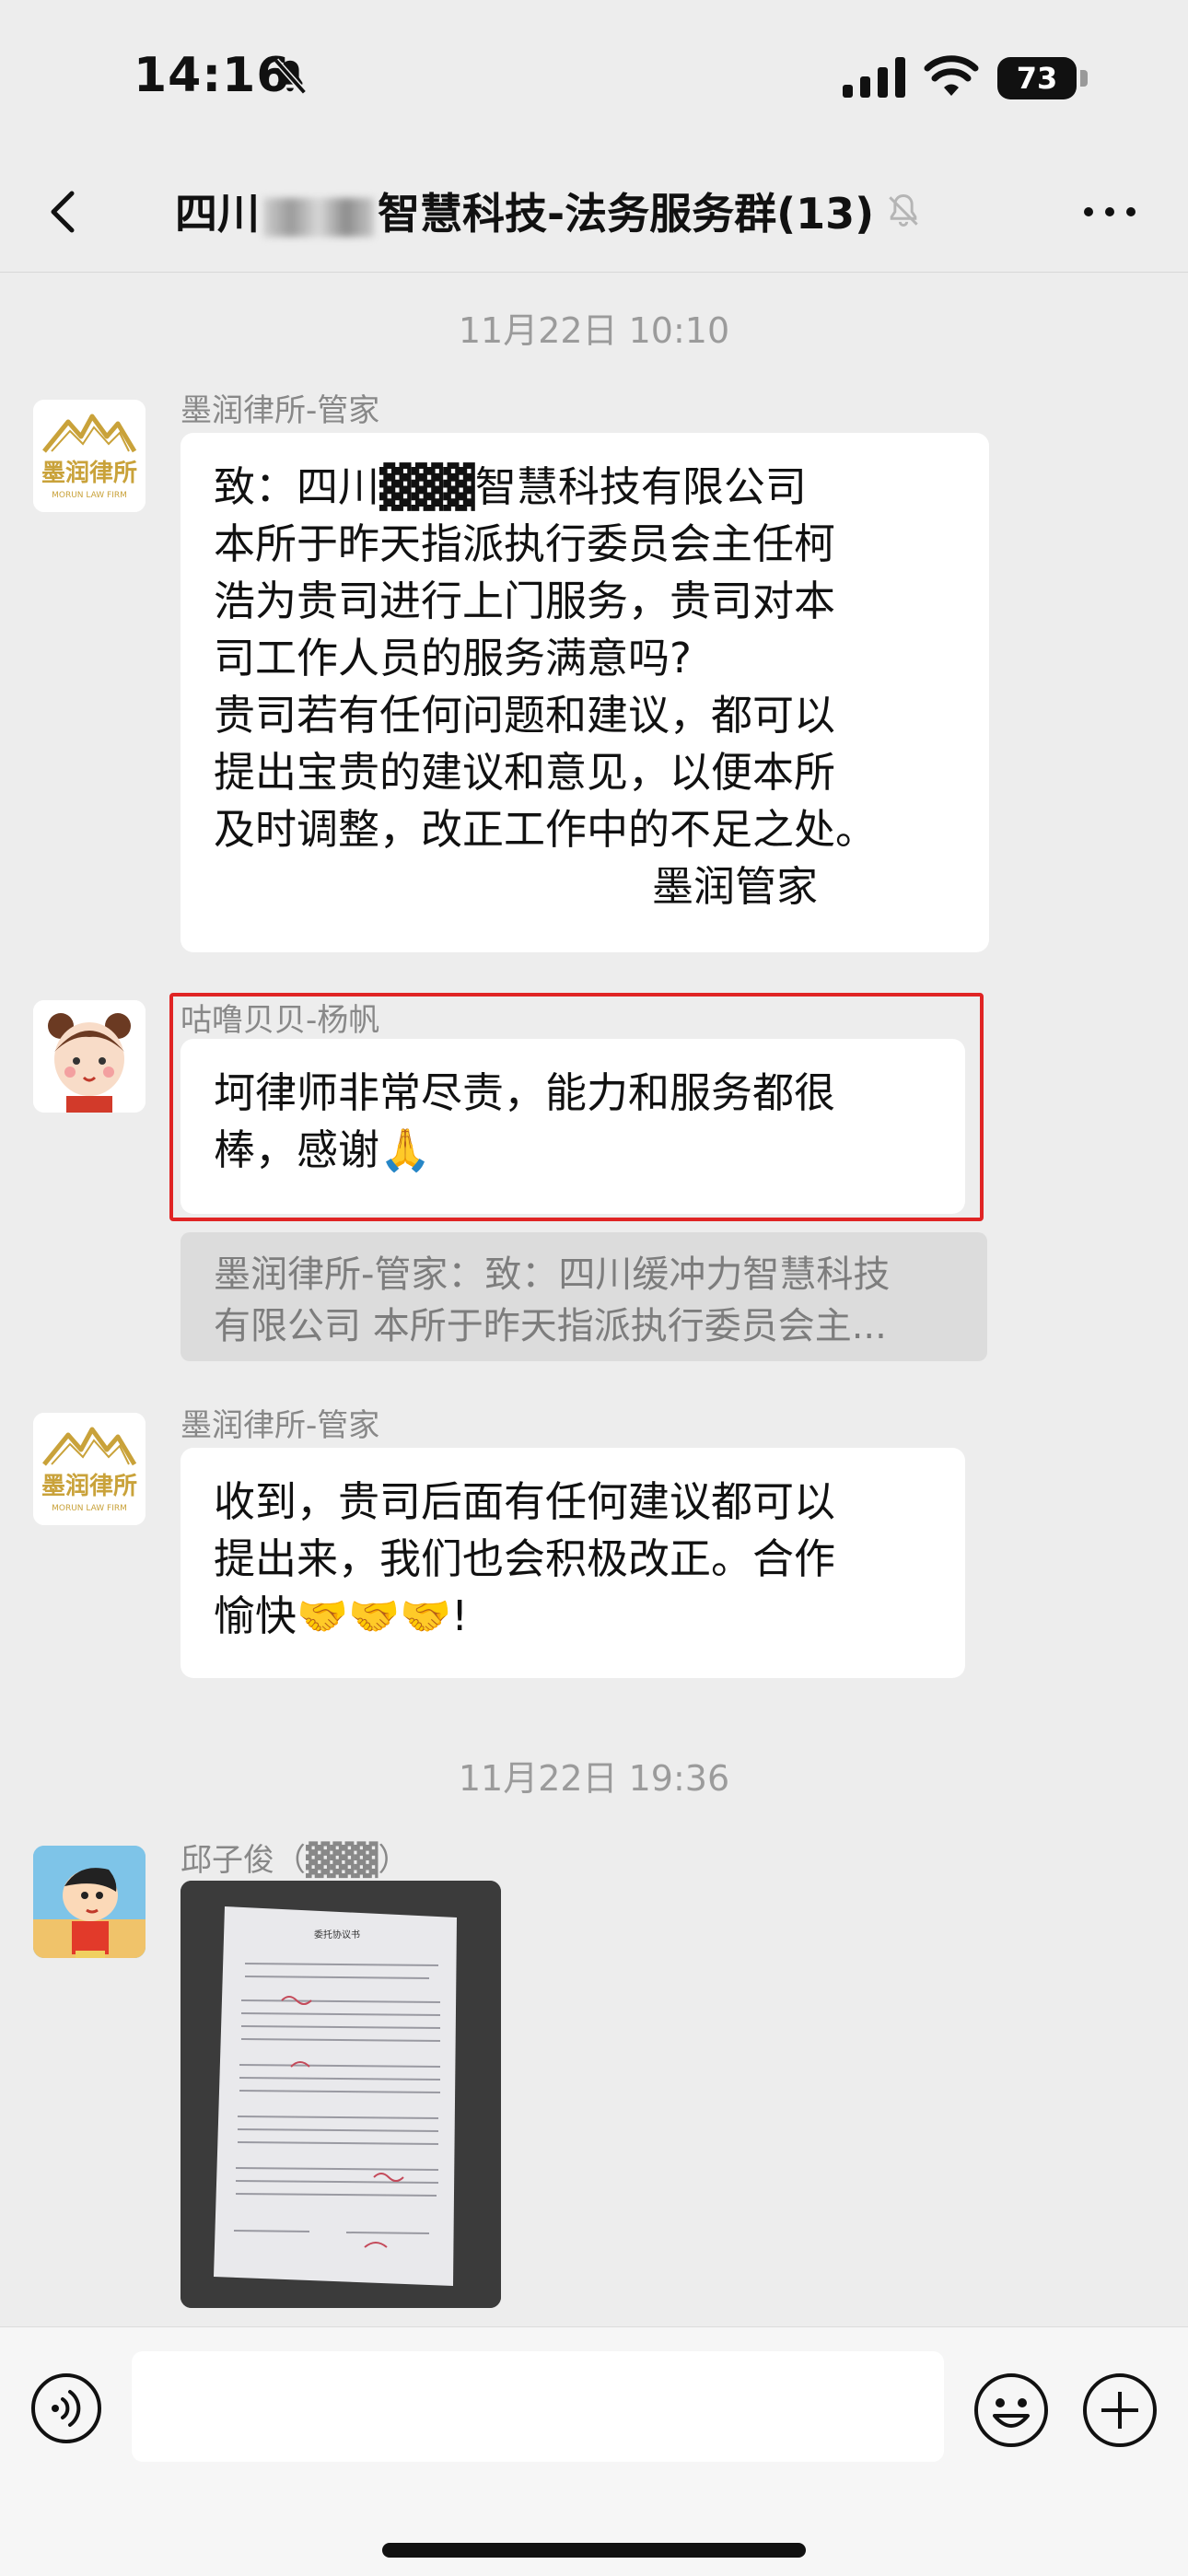  Describe the element at coordinates (951, 75) in the screenshot. I see `wifi-icon` at that location.